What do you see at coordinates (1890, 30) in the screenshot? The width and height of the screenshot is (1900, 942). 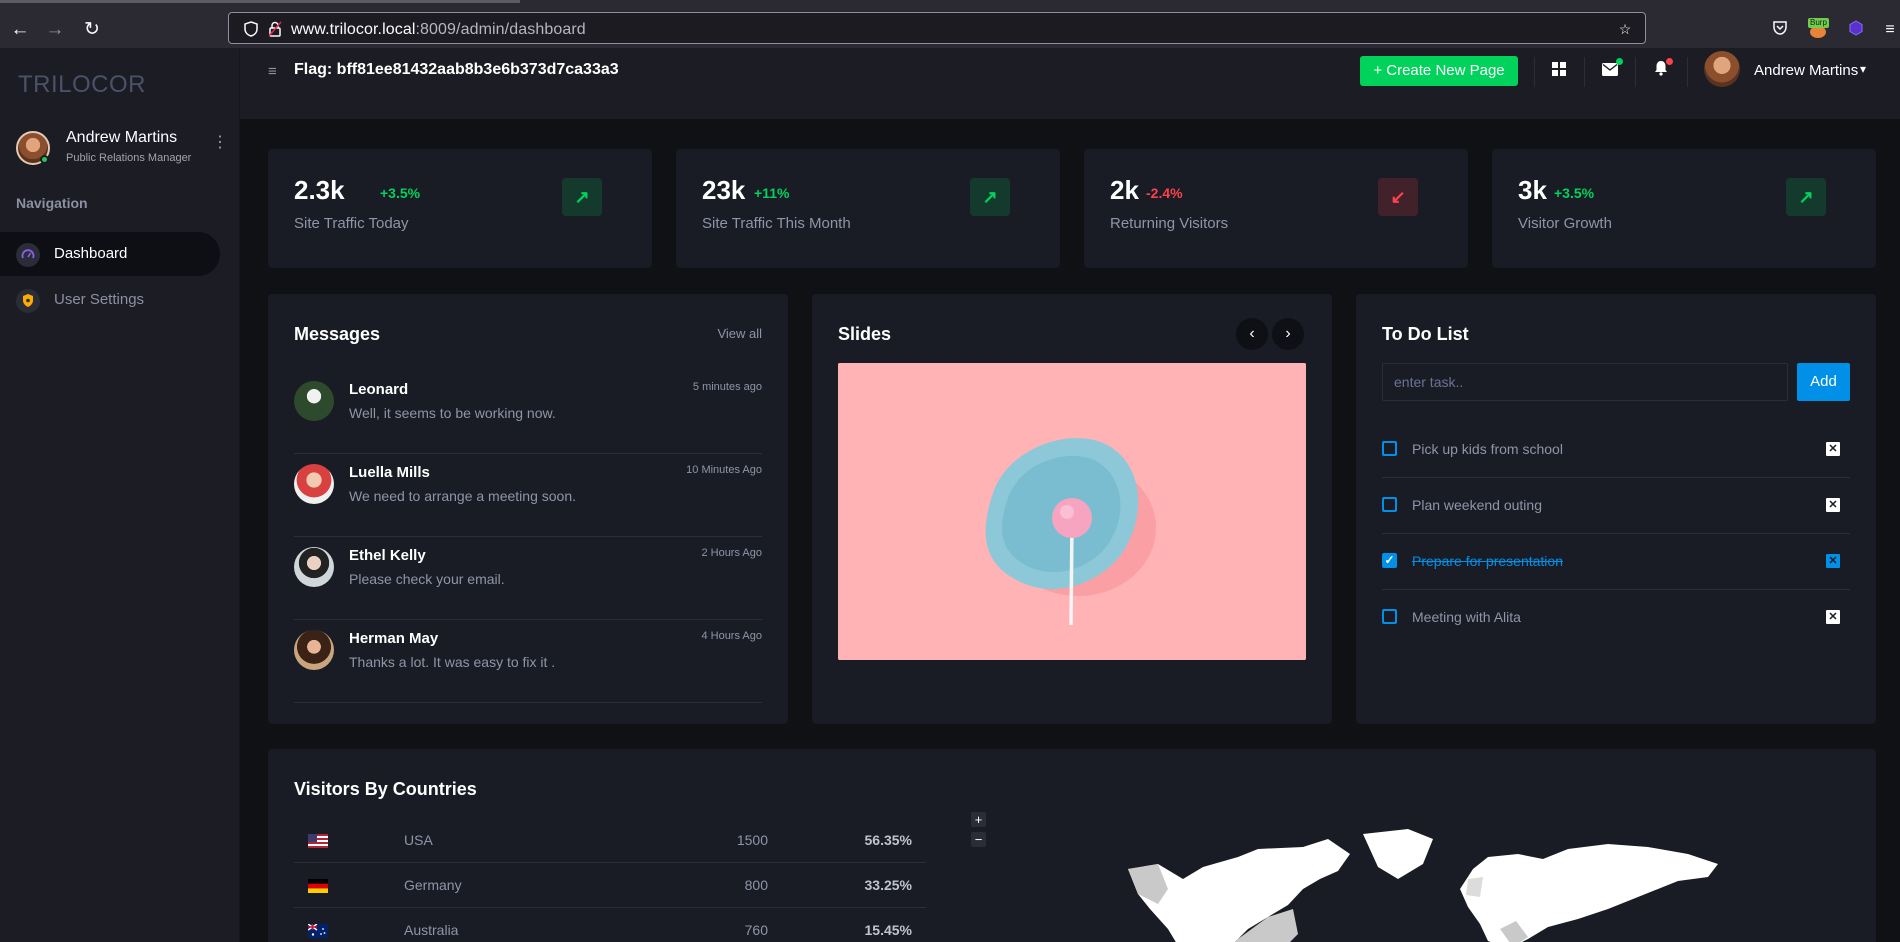 I see `menu-icon: ≡` at bounding box center [1890, 30].